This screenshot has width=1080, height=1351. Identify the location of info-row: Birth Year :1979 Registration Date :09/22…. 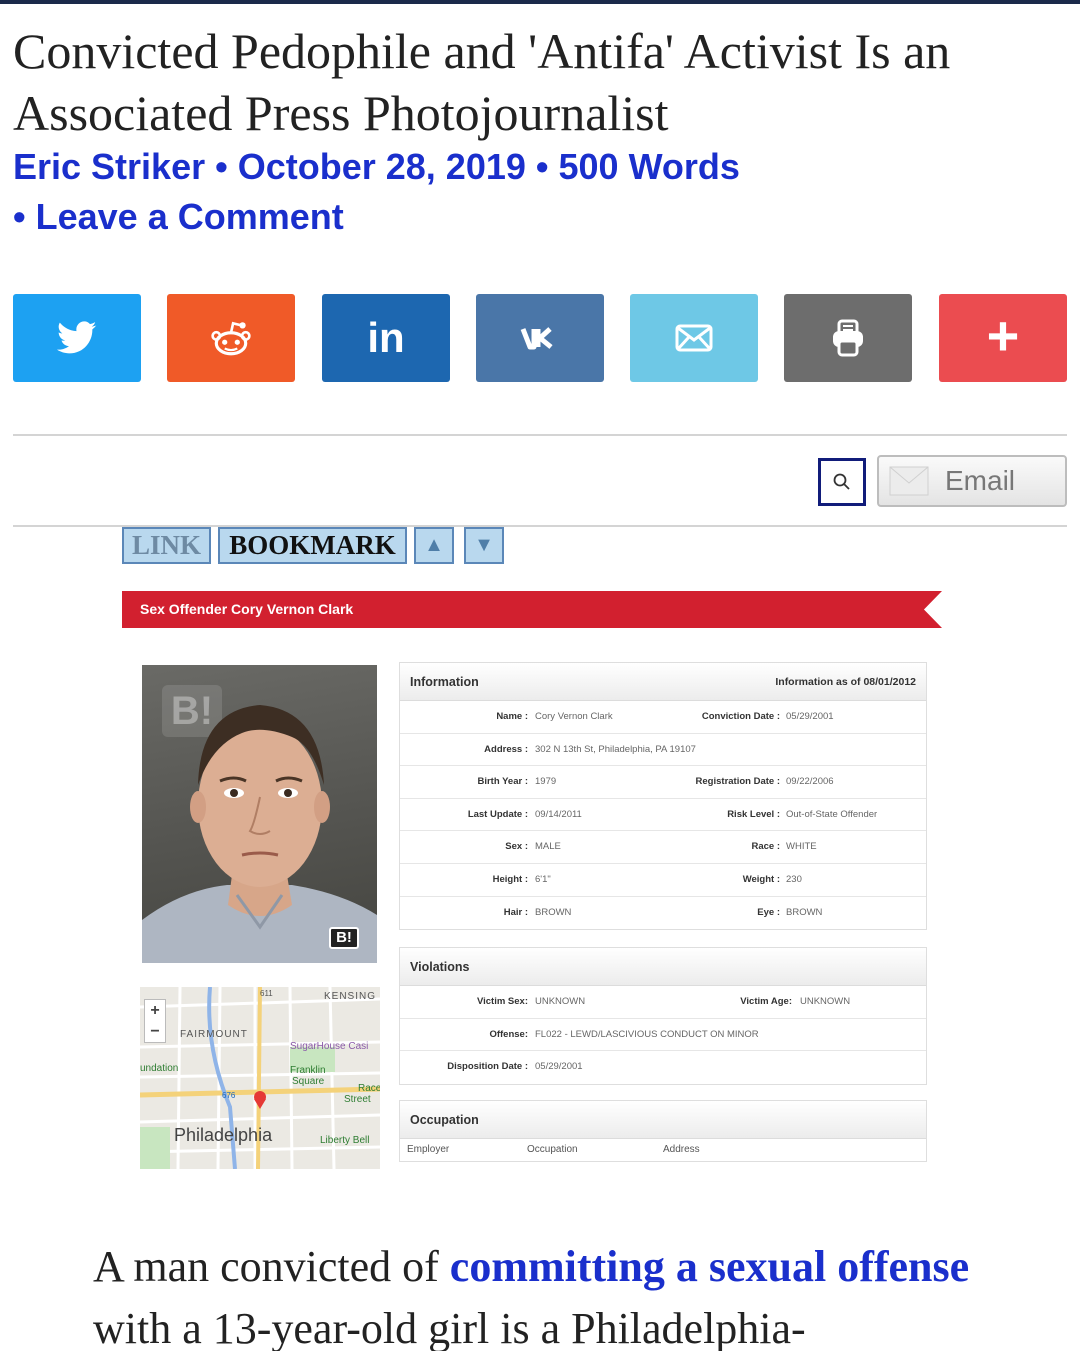
(663, 782).